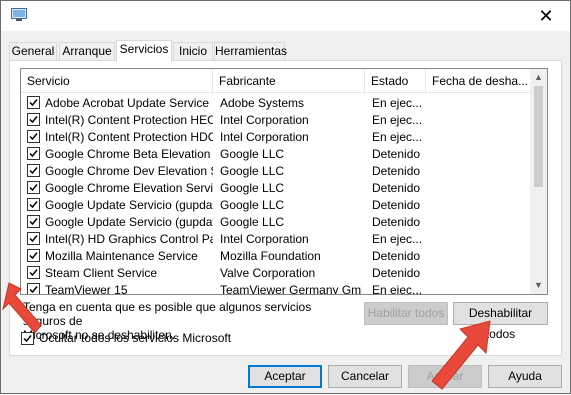 The height and width of the screenshot is (395, 571). Describe the element at coordinates (129, 205) in the screenshot. I see `service-name: Google Update Servicio (gupdate)` at that location.